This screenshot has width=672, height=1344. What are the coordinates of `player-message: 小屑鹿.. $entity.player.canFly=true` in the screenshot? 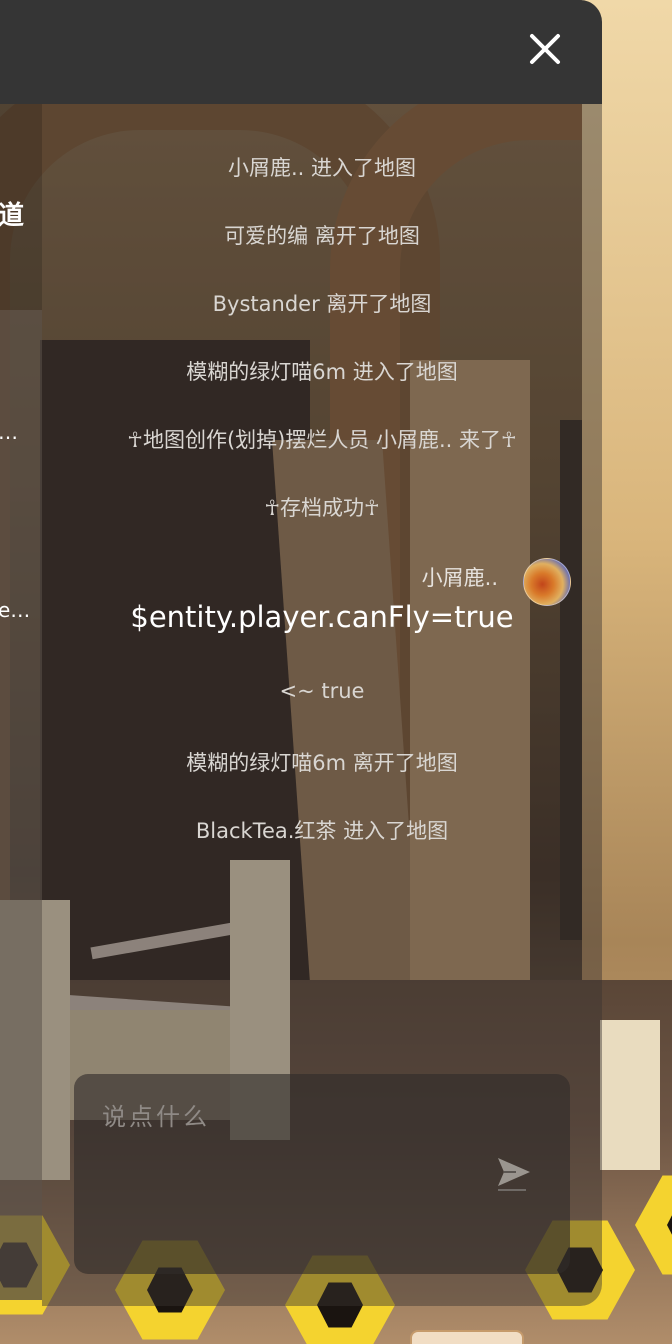 It's located at (322, 601).